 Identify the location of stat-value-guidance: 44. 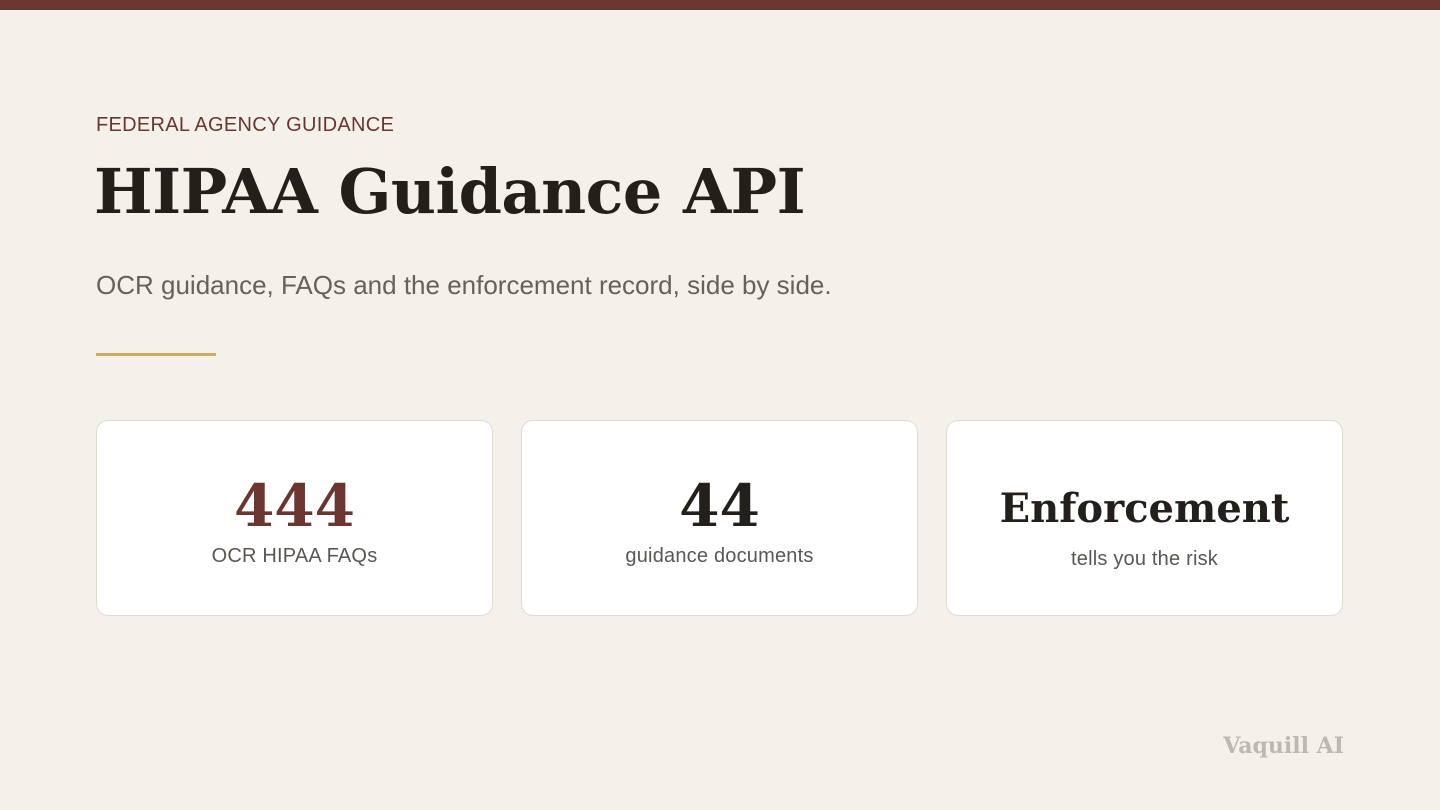
(719, 506).